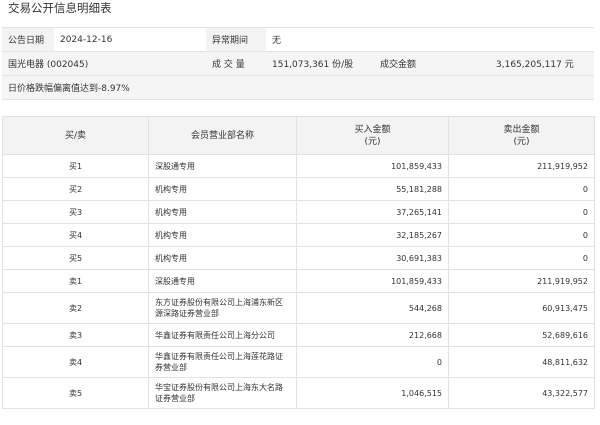 The image size is (600, 425). I want to click on row-side: 买3, so click(75, 212).